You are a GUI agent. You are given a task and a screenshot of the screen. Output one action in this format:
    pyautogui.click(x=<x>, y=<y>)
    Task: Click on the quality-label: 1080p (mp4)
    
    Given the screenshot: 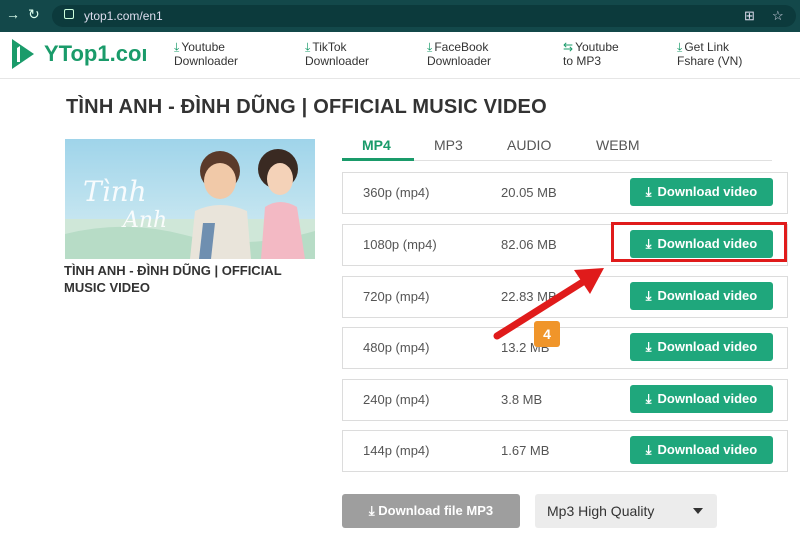 What is the action you would take?
    pyautogui.click(x=400, y=244)
    